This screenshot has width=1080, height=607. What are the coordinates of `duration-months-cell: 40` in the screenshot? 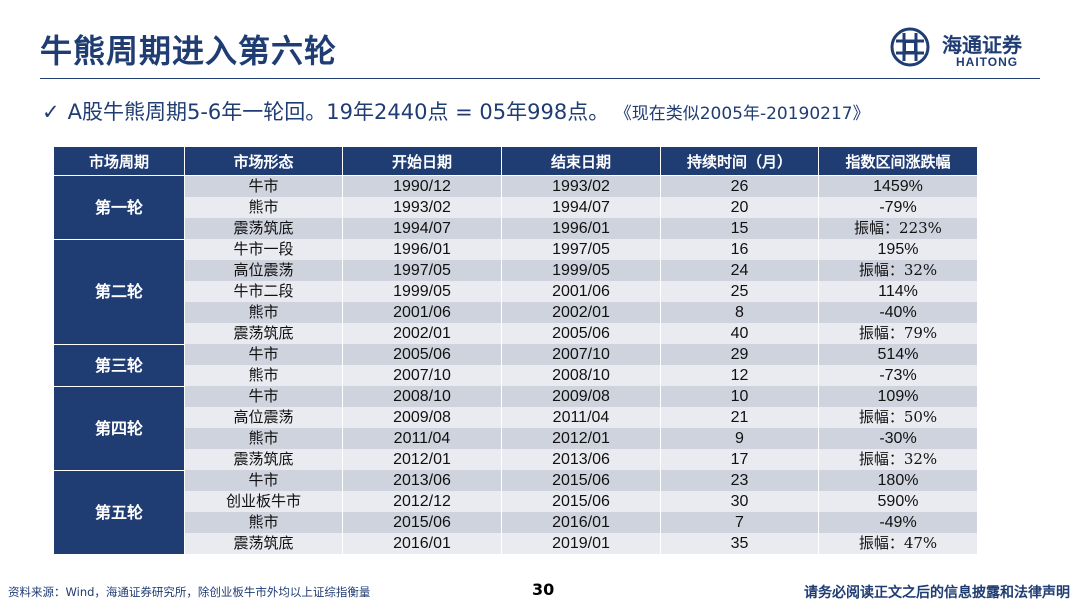 It's located at (739, 333).